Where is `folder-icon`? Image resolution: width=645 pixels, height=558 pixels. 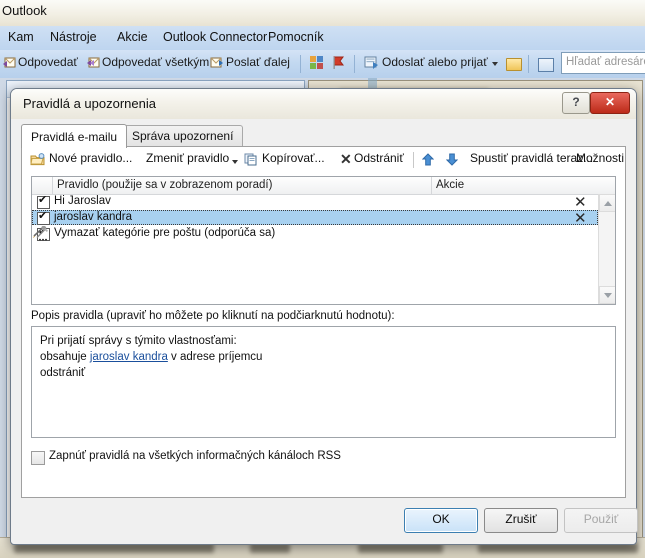 folder-icon is located at coordinates (514, 64).